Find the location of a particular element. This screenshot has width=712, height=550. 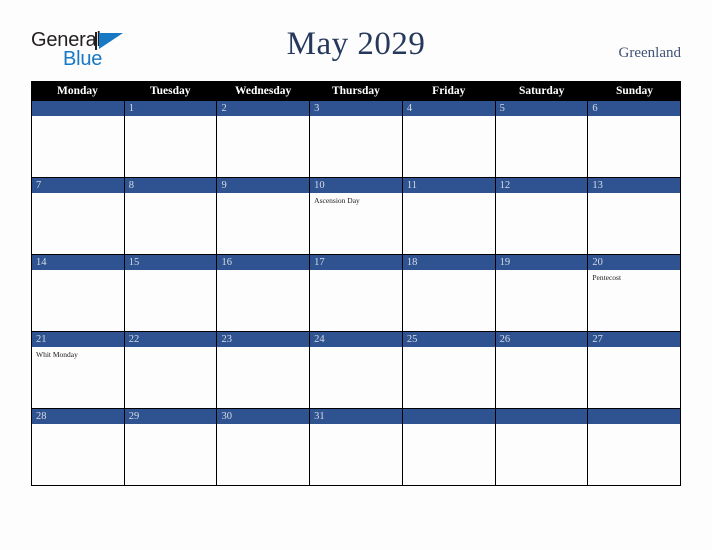

day-cell: 24 is located at coordinates (356, 370).